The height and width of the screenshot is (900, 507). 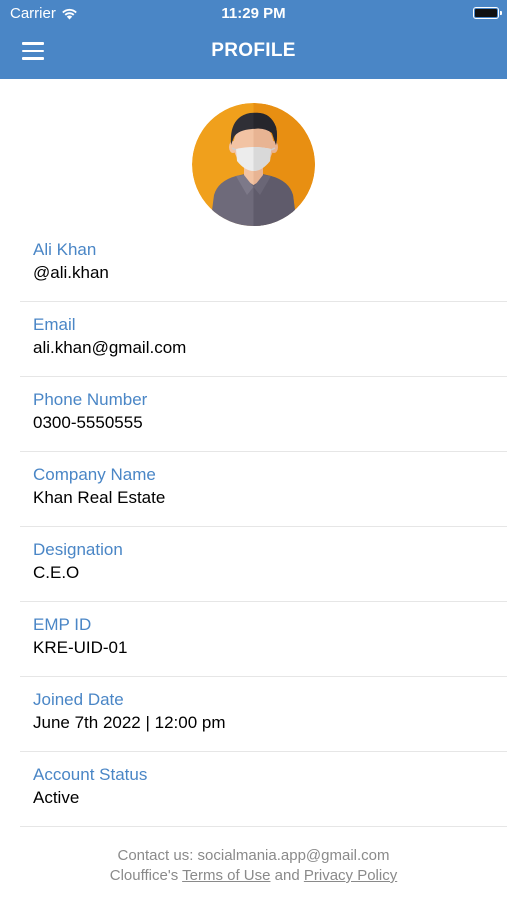 I want to click on joined-date-value: June 7th 2022 | 12:00 pm, so click(x=129, y=722).